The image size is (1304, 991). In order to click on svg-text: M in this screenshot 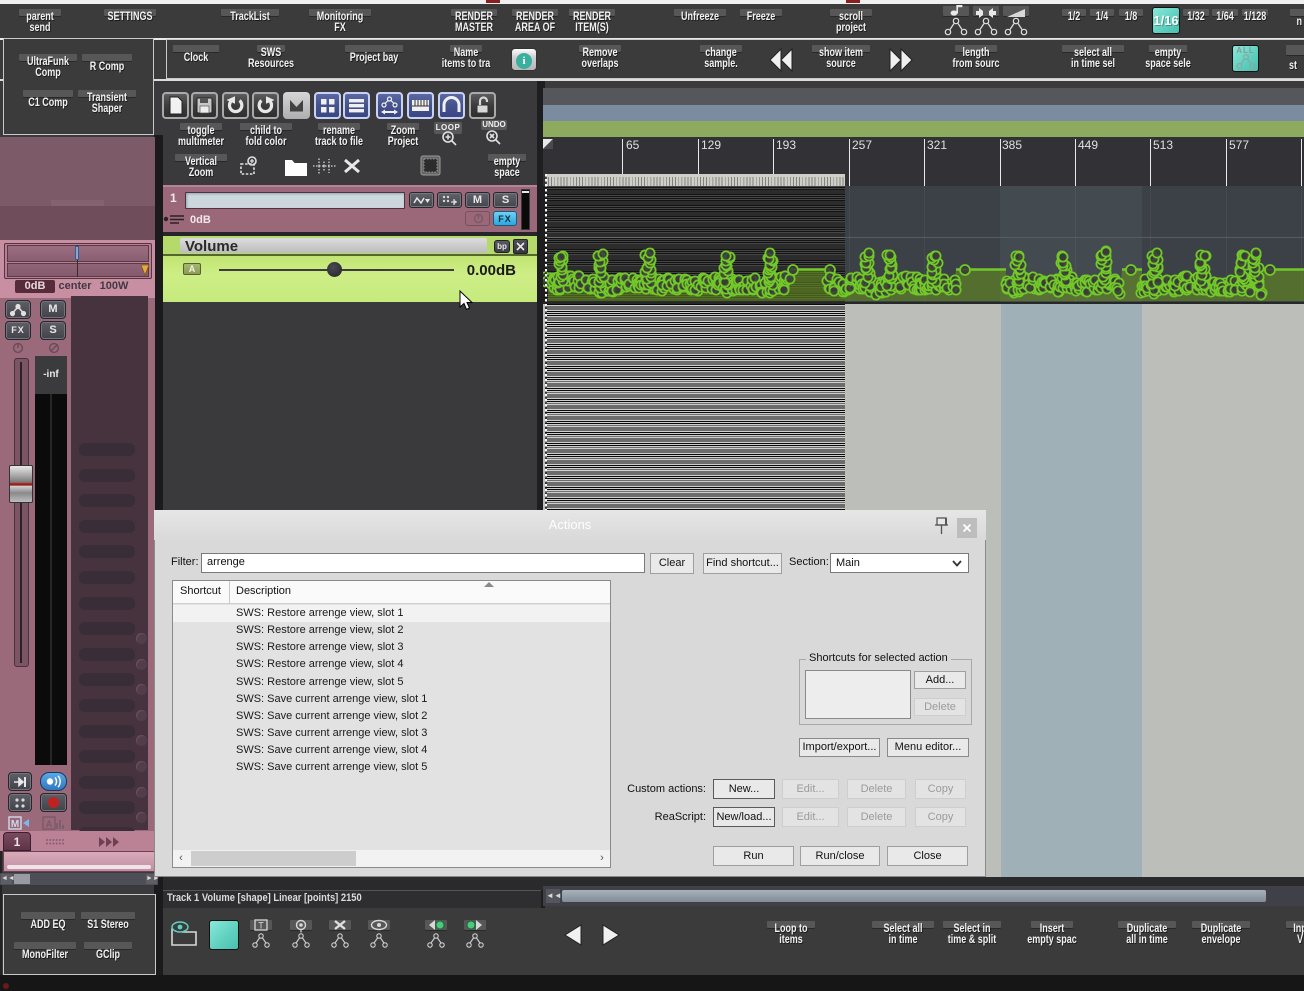, I will do `click(15, 824)`.